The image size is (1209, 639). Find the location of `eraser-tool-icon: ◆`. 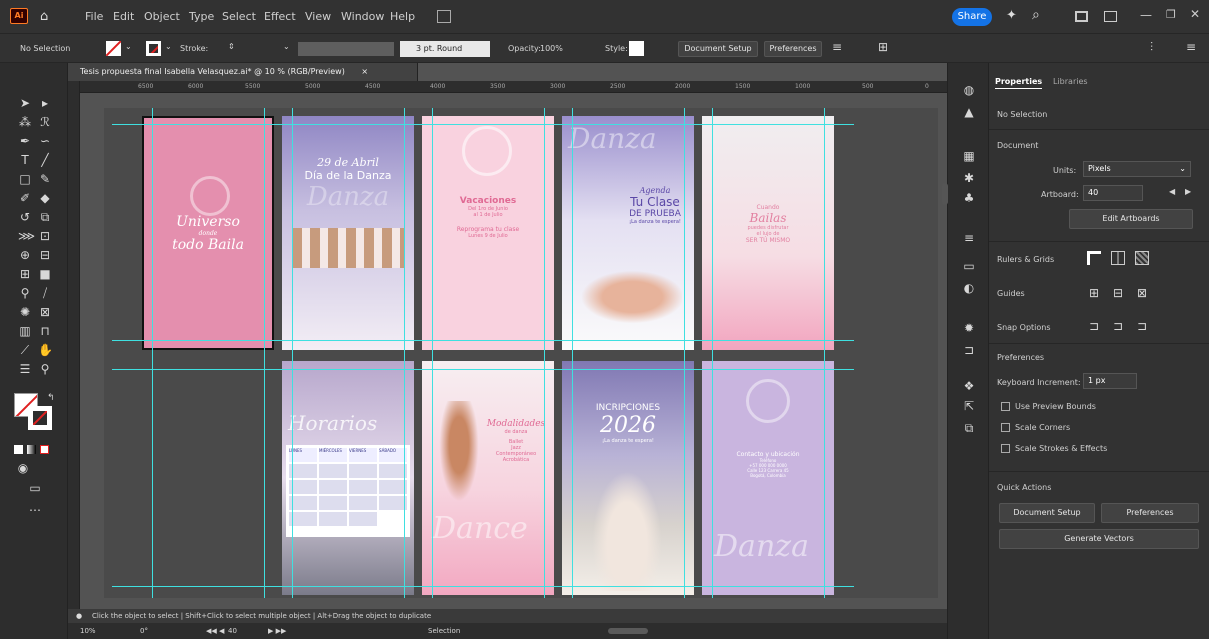

eraser-tool-icon: ◆ is located at coordinates (45, 198).